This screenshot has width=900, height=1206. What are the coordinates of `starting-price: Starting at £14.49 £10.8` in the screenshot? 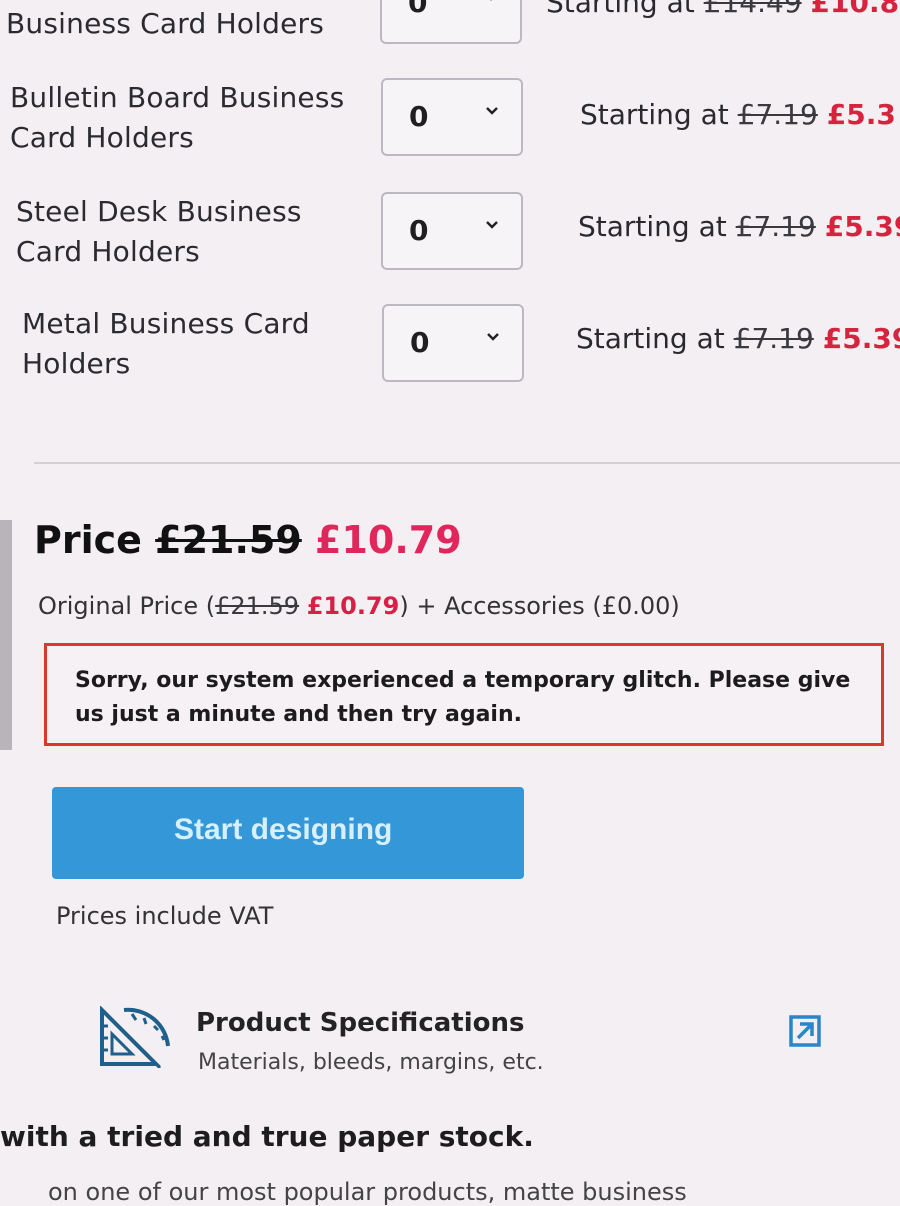 It's located at (722, 9).